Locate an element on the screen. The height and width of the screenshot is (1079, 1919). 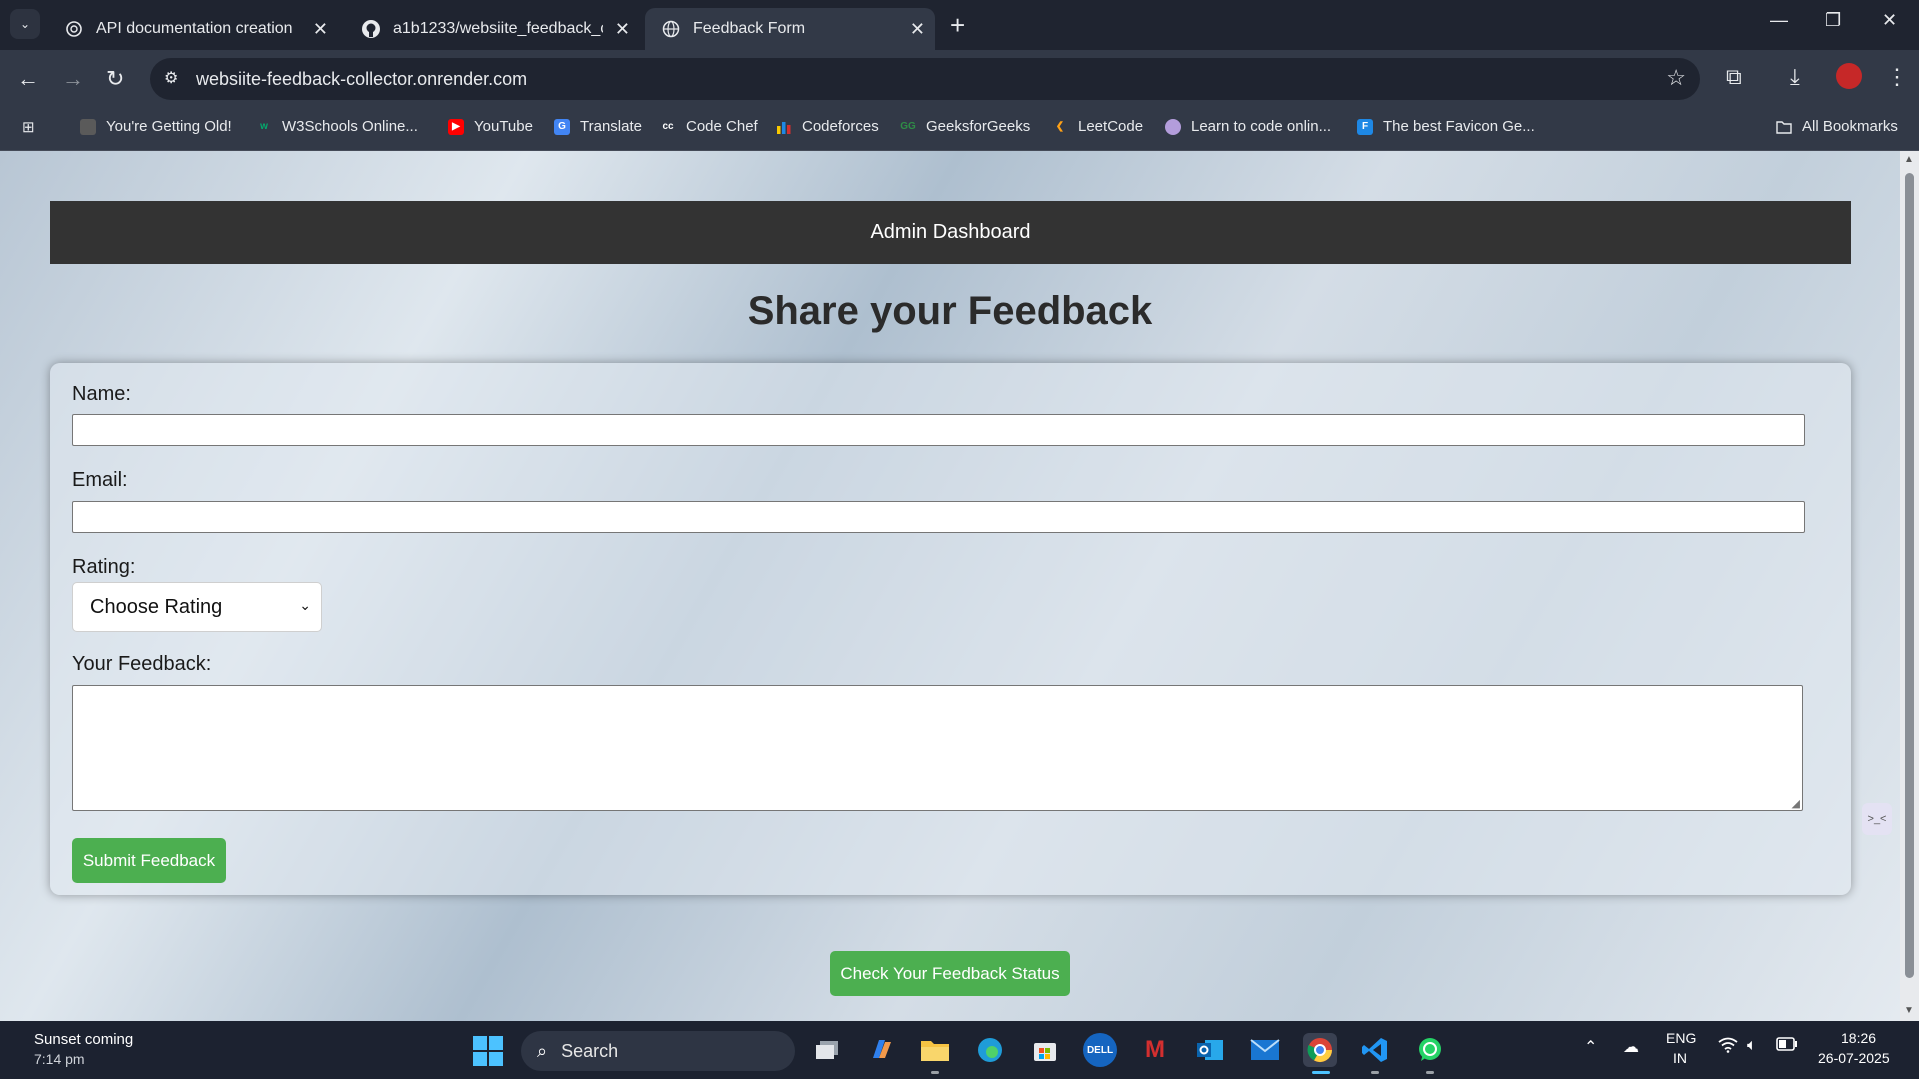
rating-select: Choose Rating ⌄ is located at coordinates (197, 607).